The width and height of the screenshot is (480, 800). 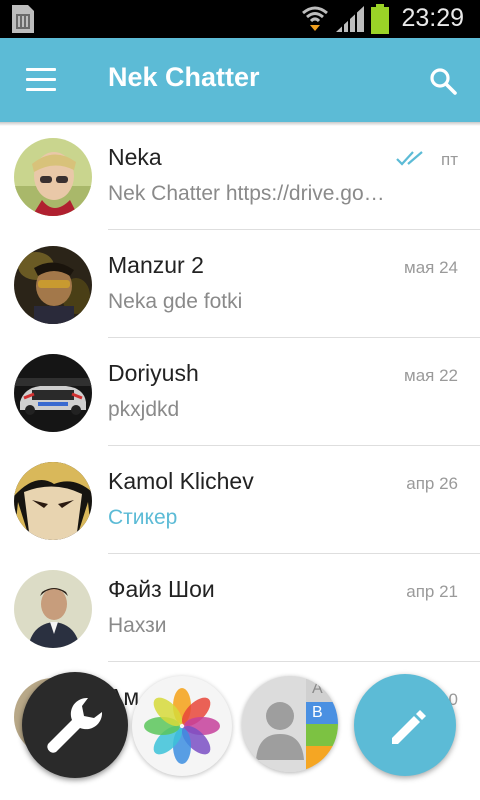 What do you see at coordinates (161, 589) in the screenshot?
I see `chat-name: Файз Шои` at bounding box center [161, 589].